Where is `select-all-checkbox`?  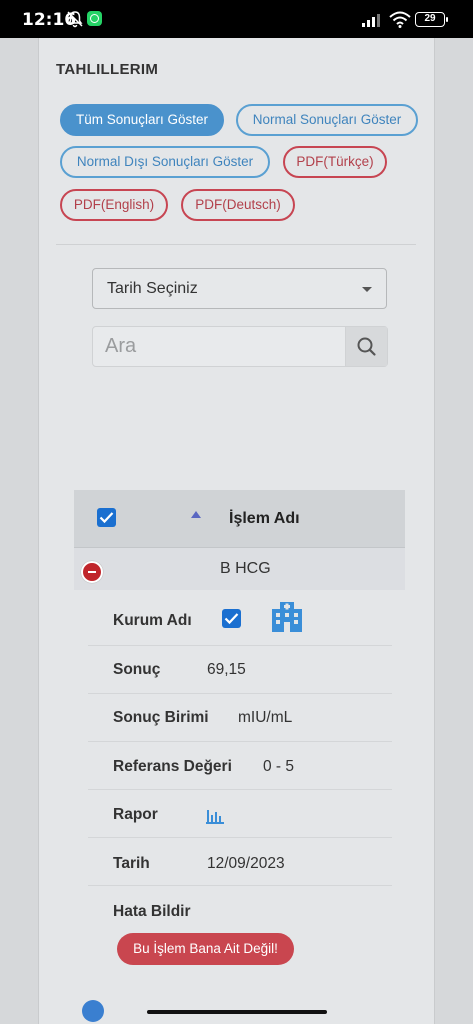
select-all-checkbox is located at coordinates (106, 517).